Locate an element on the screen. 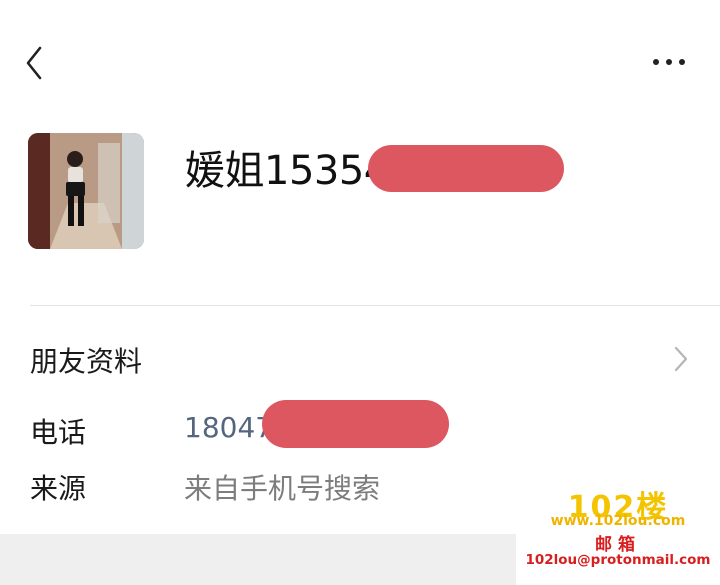  contact-name: 媛姐15354 is located at coordinates (287, 171).